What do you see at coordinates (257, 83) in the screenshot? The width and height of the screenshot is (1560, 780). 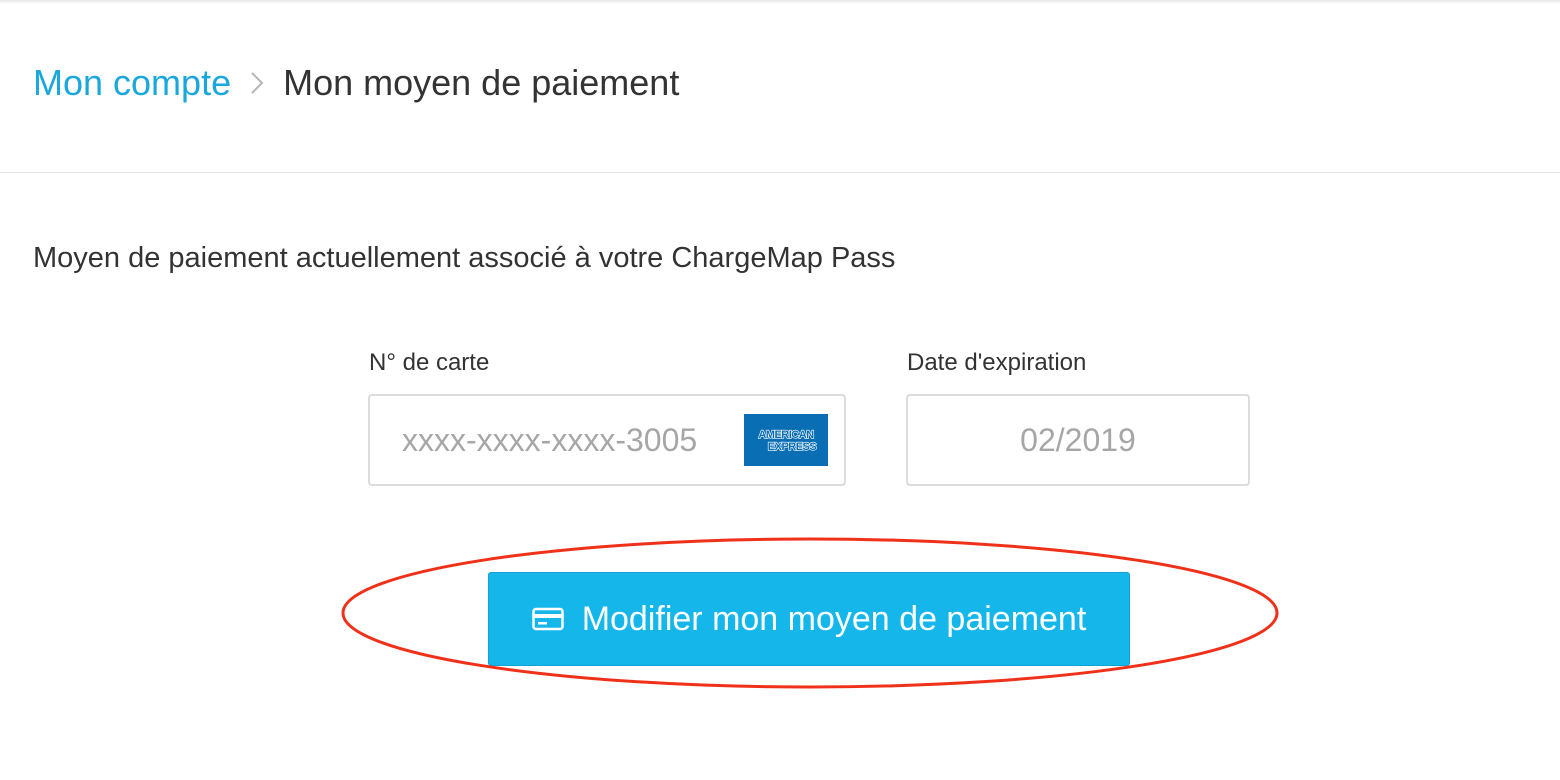 I see `chevron-right-icon` at bounding box center [257, 83].